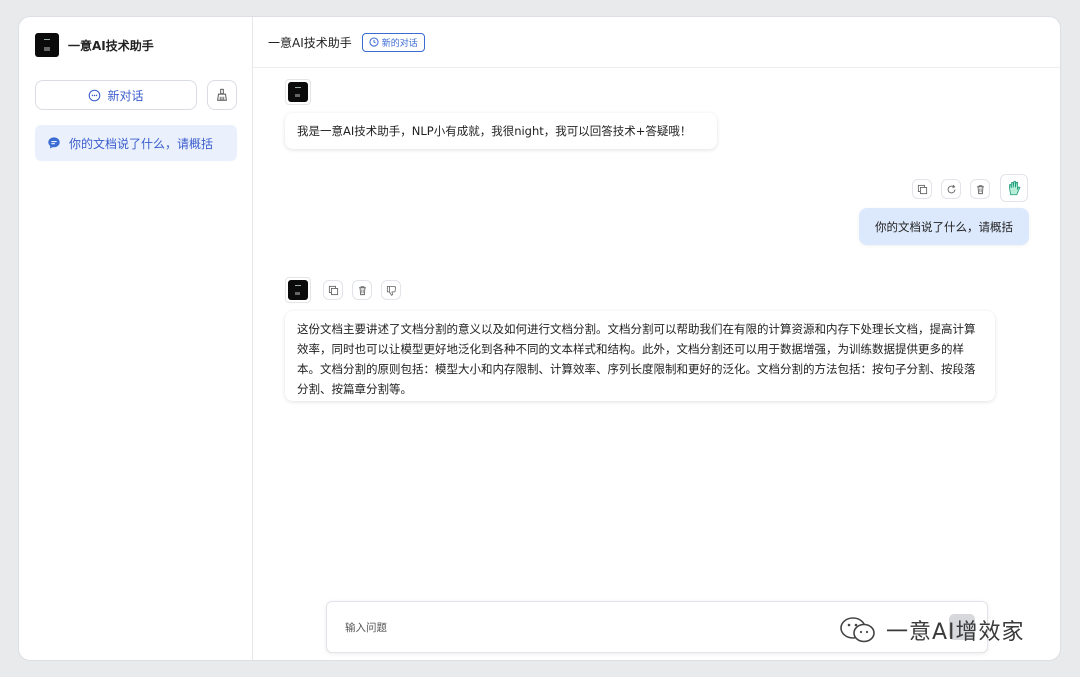 The image size is (1080, 677). I want to click on question-input, so click(555, 628).